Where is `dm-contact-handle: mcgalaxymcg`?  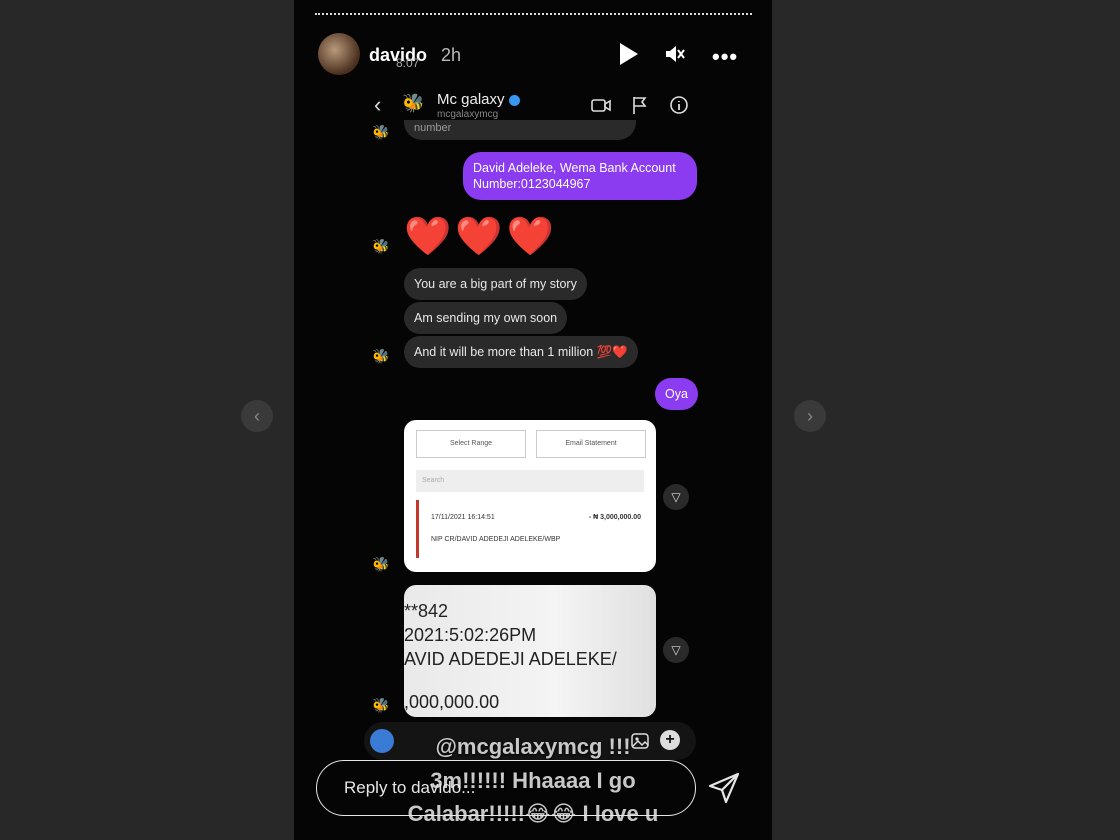
dm-contact-handle: mcgalaxymcg is located at coordinates (468, 114).